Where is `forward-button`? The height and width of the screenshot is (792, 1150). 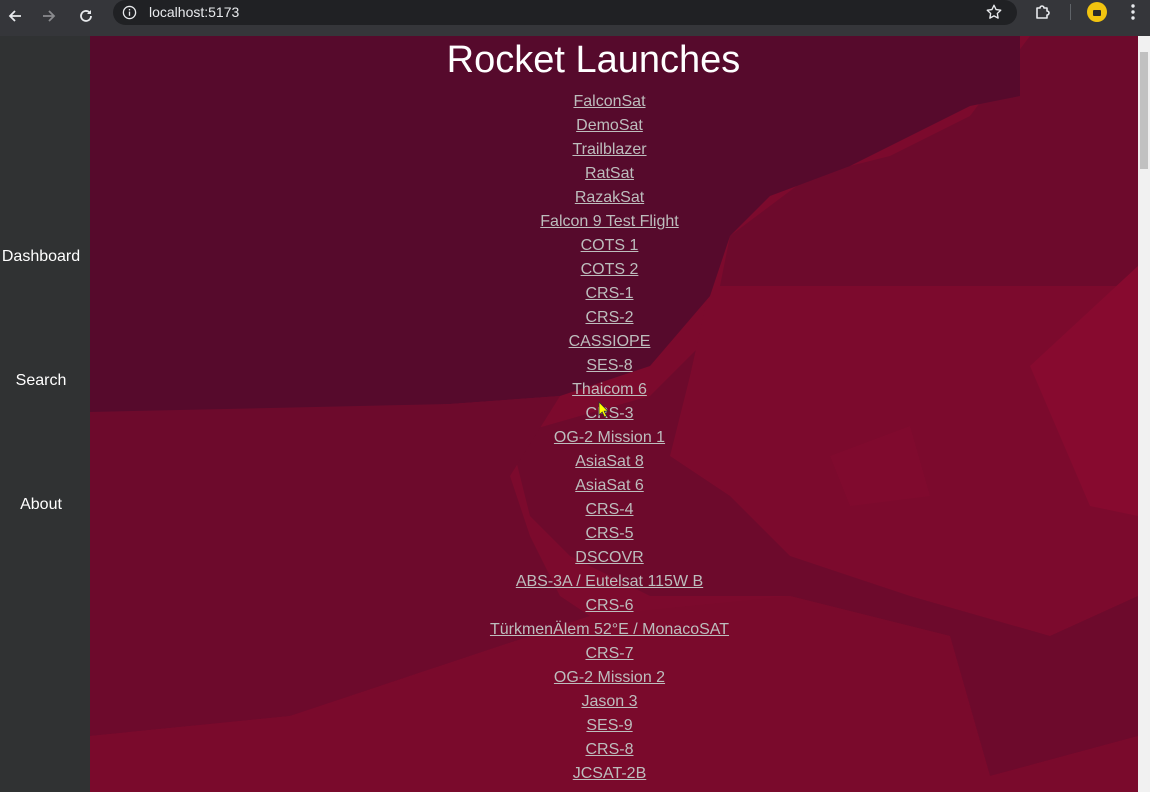 forward-button is located at coordinates (49, 16).